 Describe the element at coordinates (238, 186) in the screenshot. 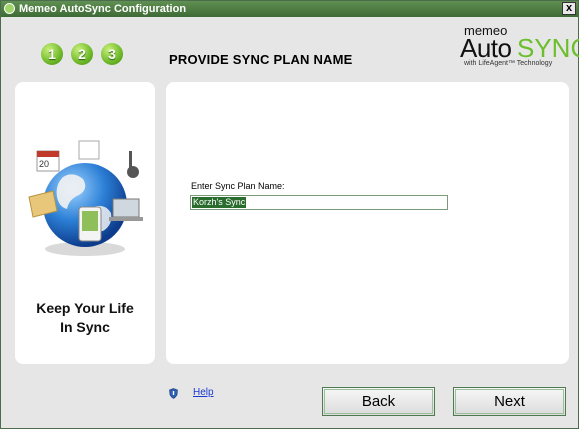

I see `sync-plan-name-label: Enter Sync Plan Name:` at that location.